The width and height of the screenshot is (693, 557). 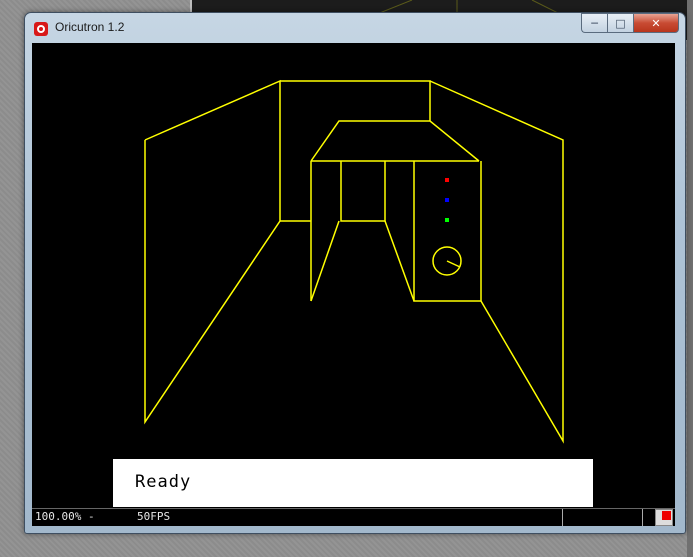 I want to click on inner-ceiling, so click(x=395, y=141).